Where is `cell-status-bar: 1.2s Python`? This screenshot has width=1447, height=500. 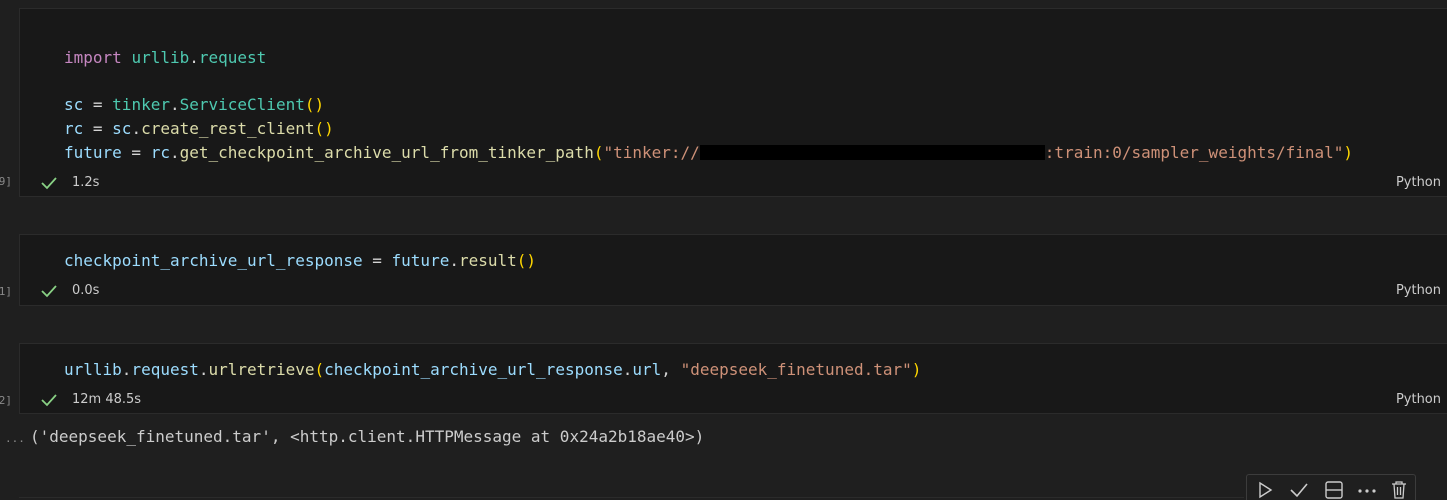
cell-status-bar: 1.2s Python is located at coordinates (733, 184).